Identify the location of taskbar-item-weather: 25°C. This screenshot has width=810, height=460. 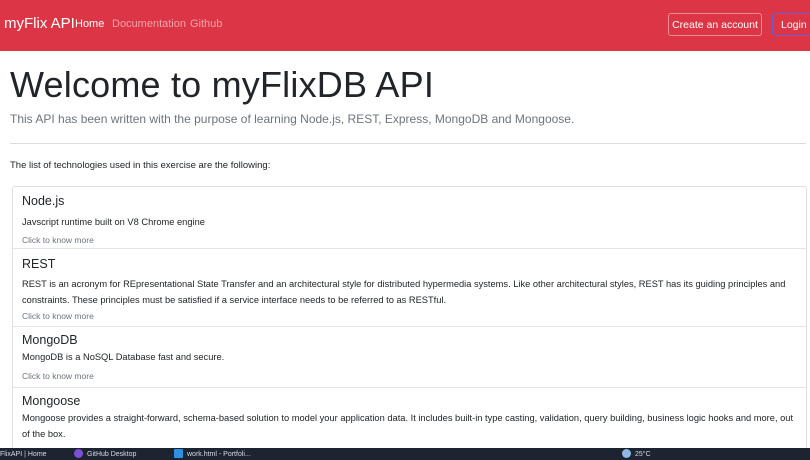
(636, 454).